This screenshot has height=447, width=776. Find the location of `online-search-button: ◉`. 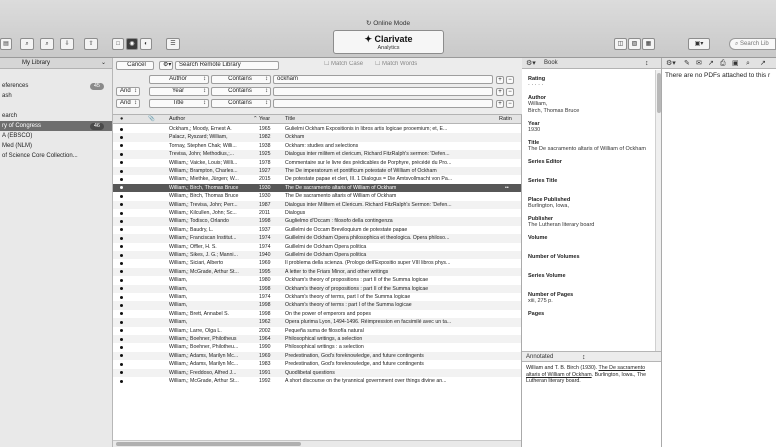

online-search-button: ◉ is located at coordinates (132, 44).